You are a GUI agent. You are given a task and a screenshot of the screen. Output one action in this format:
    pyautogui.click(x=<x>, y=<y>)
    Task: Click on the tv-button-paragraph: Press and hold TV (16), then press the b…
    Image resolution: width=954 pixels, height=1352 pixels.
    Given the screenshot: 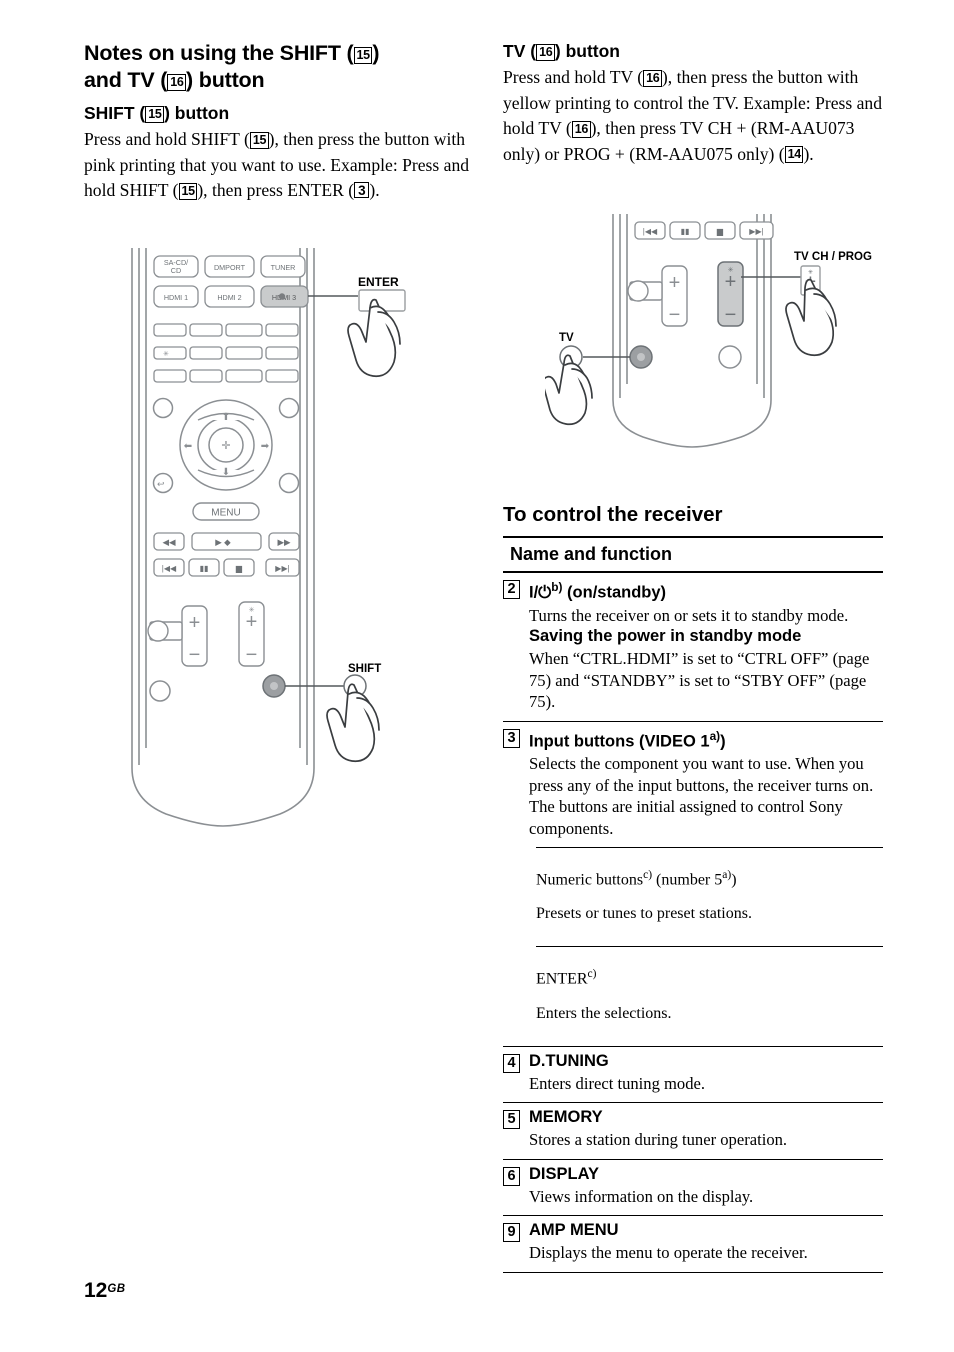 What is the action you would take?
    pyautogui.click(x=693, y=116)
    